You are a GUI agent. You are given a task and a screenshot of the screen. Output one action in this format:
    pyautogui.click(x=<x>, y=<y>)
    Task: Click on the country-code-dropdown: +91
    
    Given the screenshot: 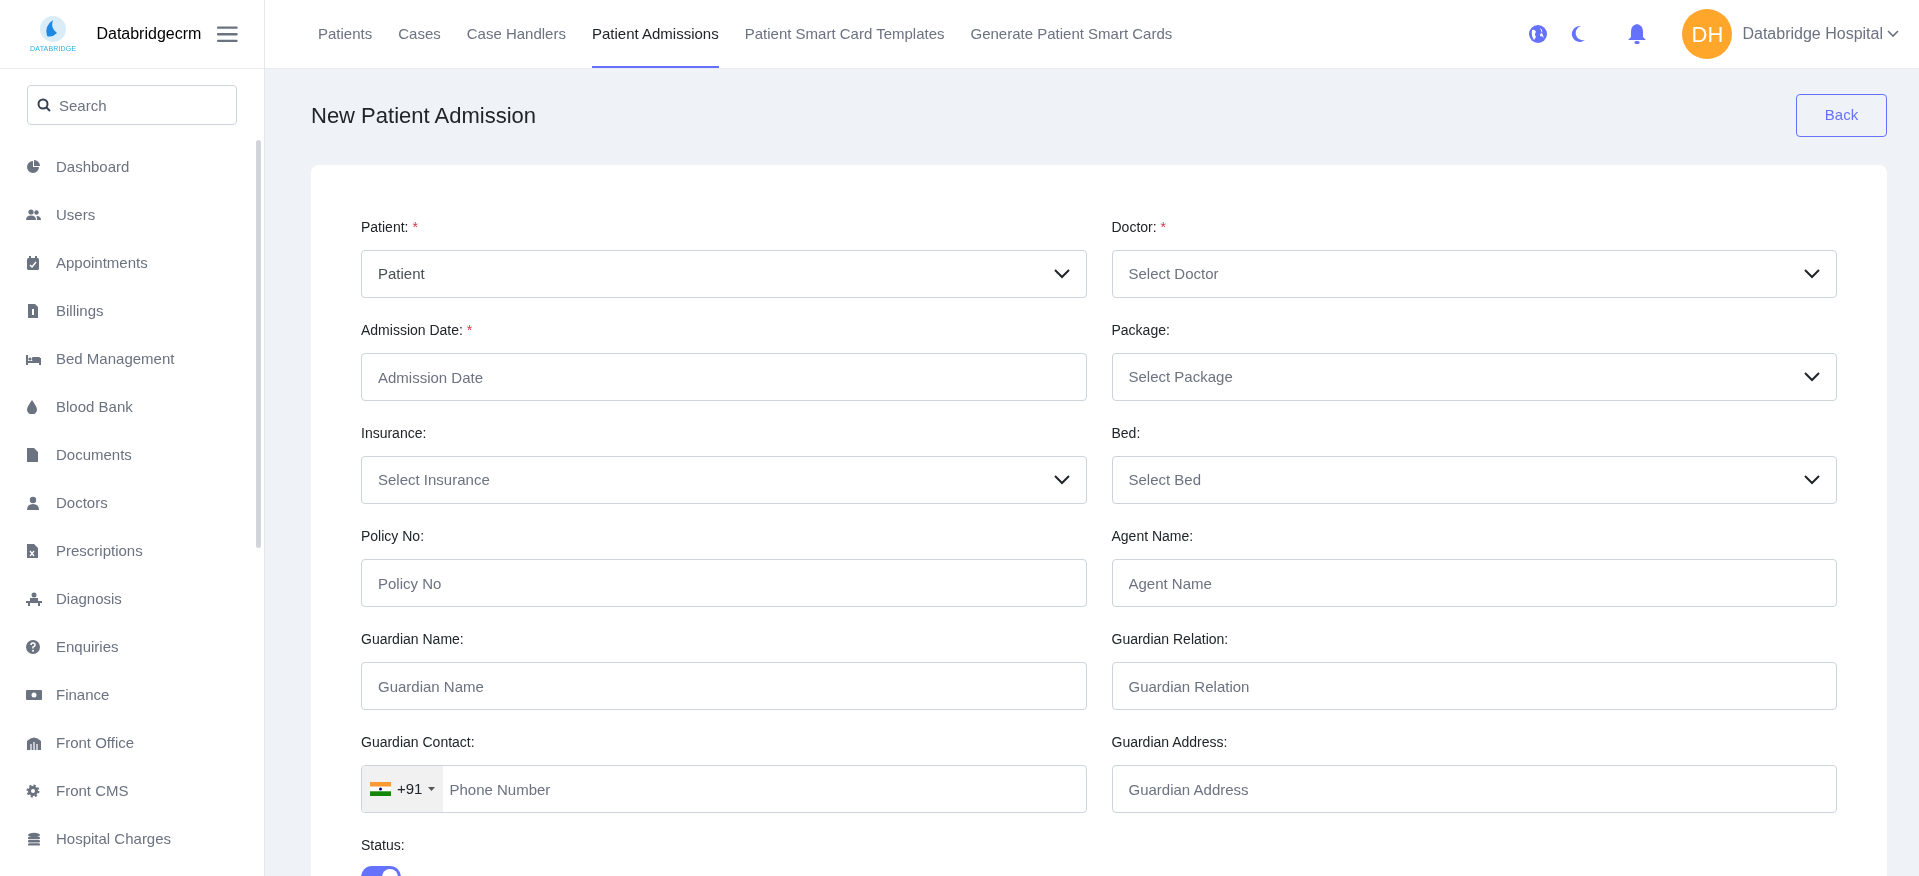 What is the action you would take?
    pyautogui.click(x=403, y=789)
    